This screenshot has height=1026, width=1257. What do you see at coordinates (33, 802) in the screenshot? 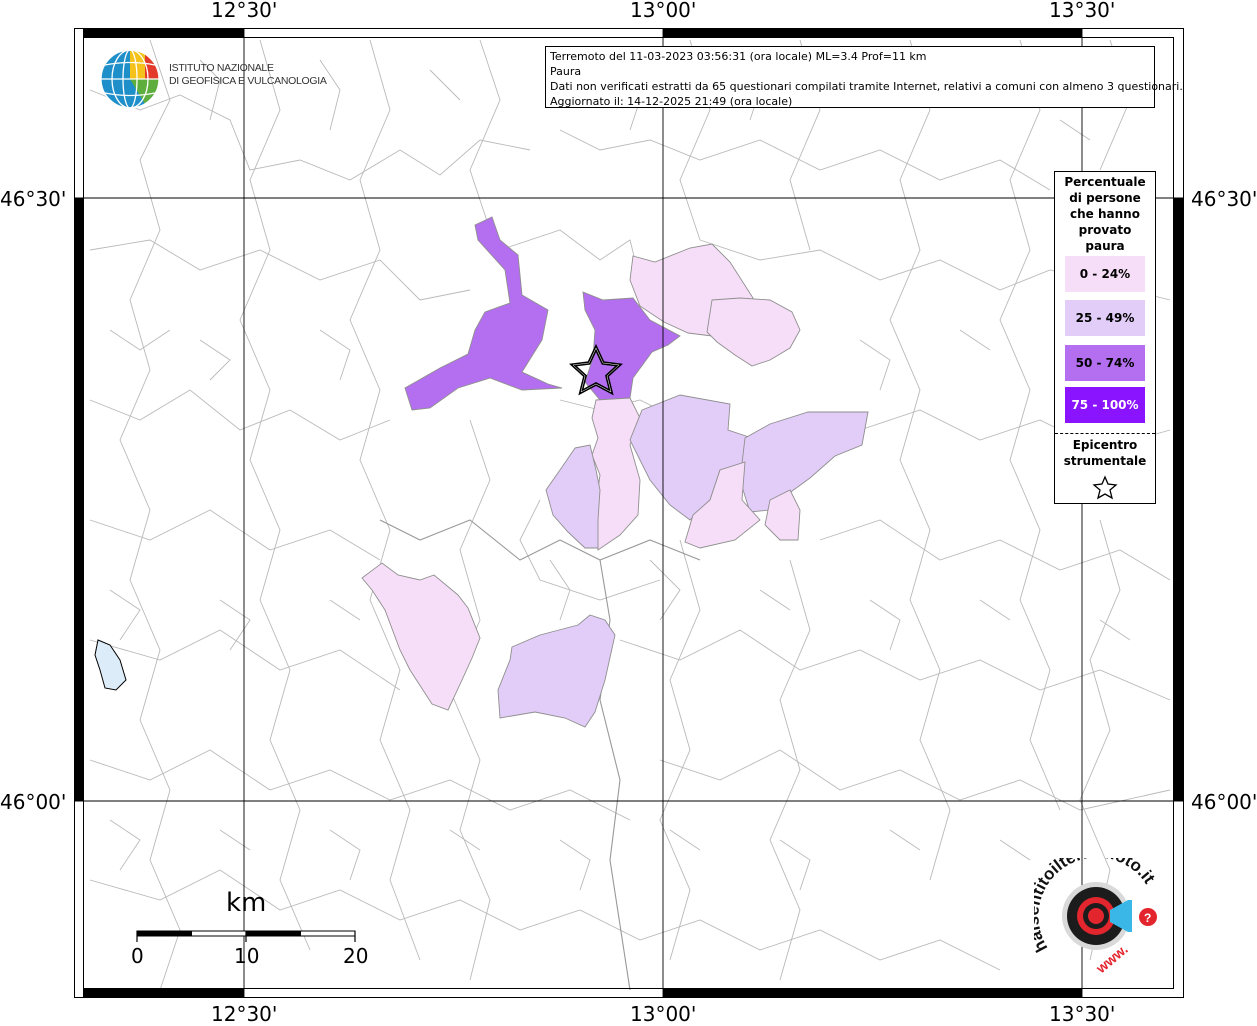
I see `left-tick-label: 46°00'` at bounding box center [33, 802].